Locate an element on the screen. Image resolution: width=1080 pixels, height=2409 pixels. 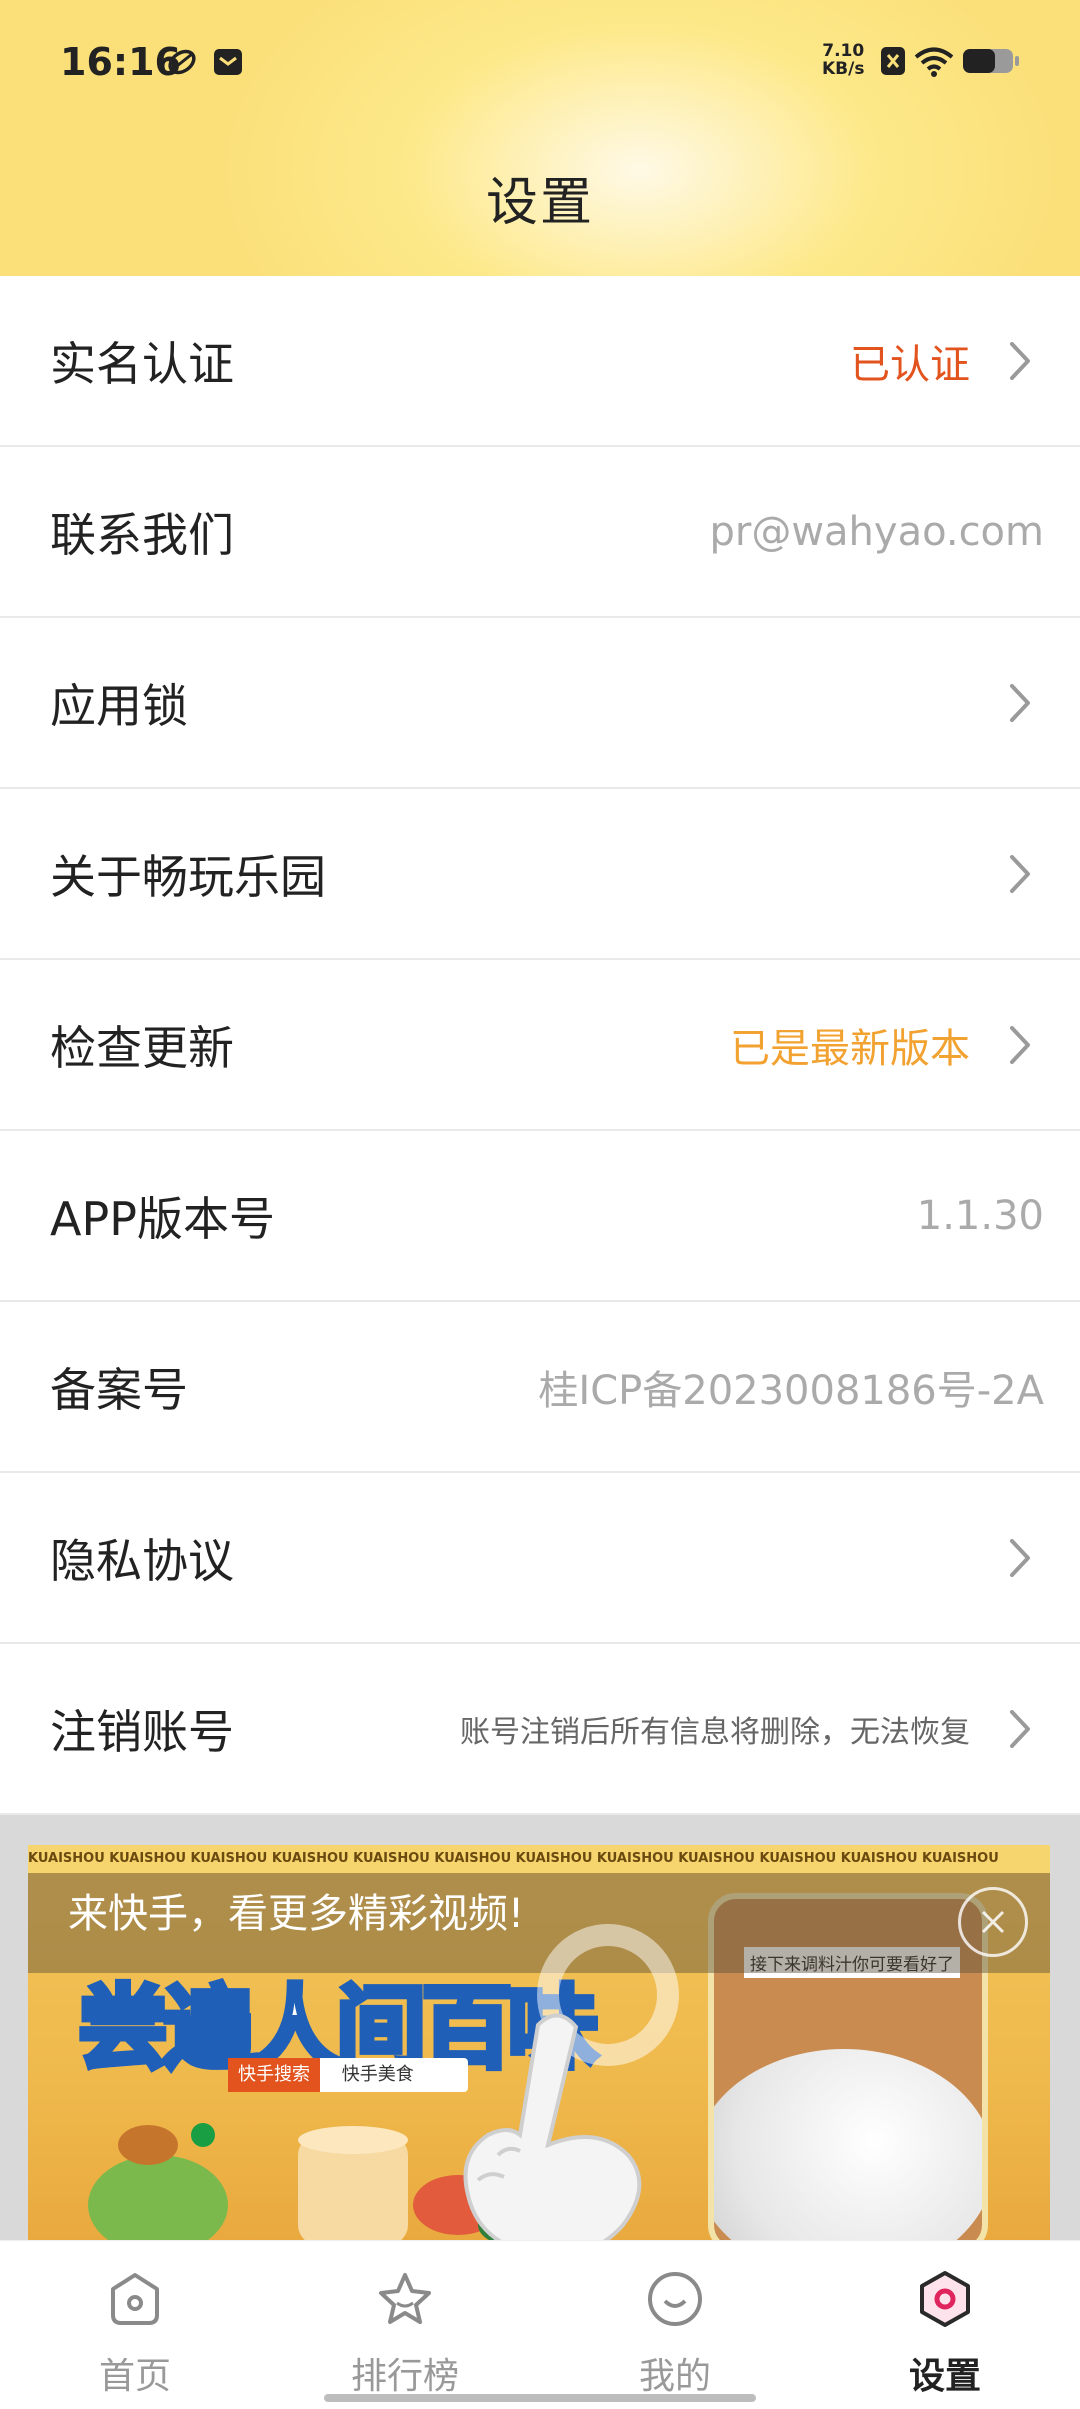
ad-caption: 来快手，看更多精彩视频! is located at coordinates (296, 1914).